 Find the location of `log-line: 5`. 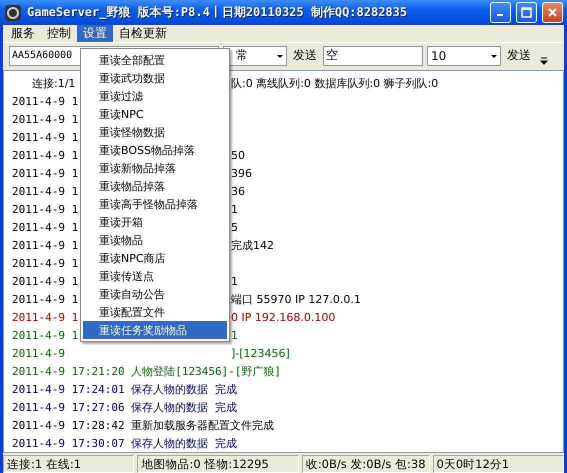

log-line: 5 is located at coordinates (234, 227).